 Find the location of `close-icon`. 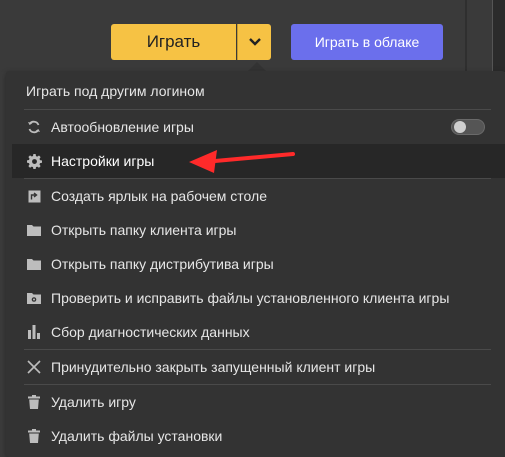

close-icon is located at coordinates (34, 367).